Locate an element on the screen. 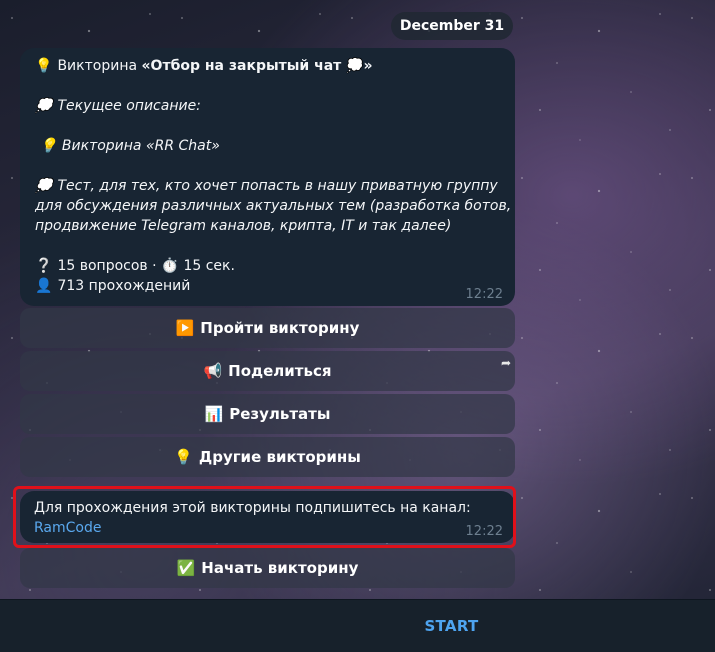 This screenshot has width=715, height=652. button-label: Другие викторины is located at coordinates (279, 457).